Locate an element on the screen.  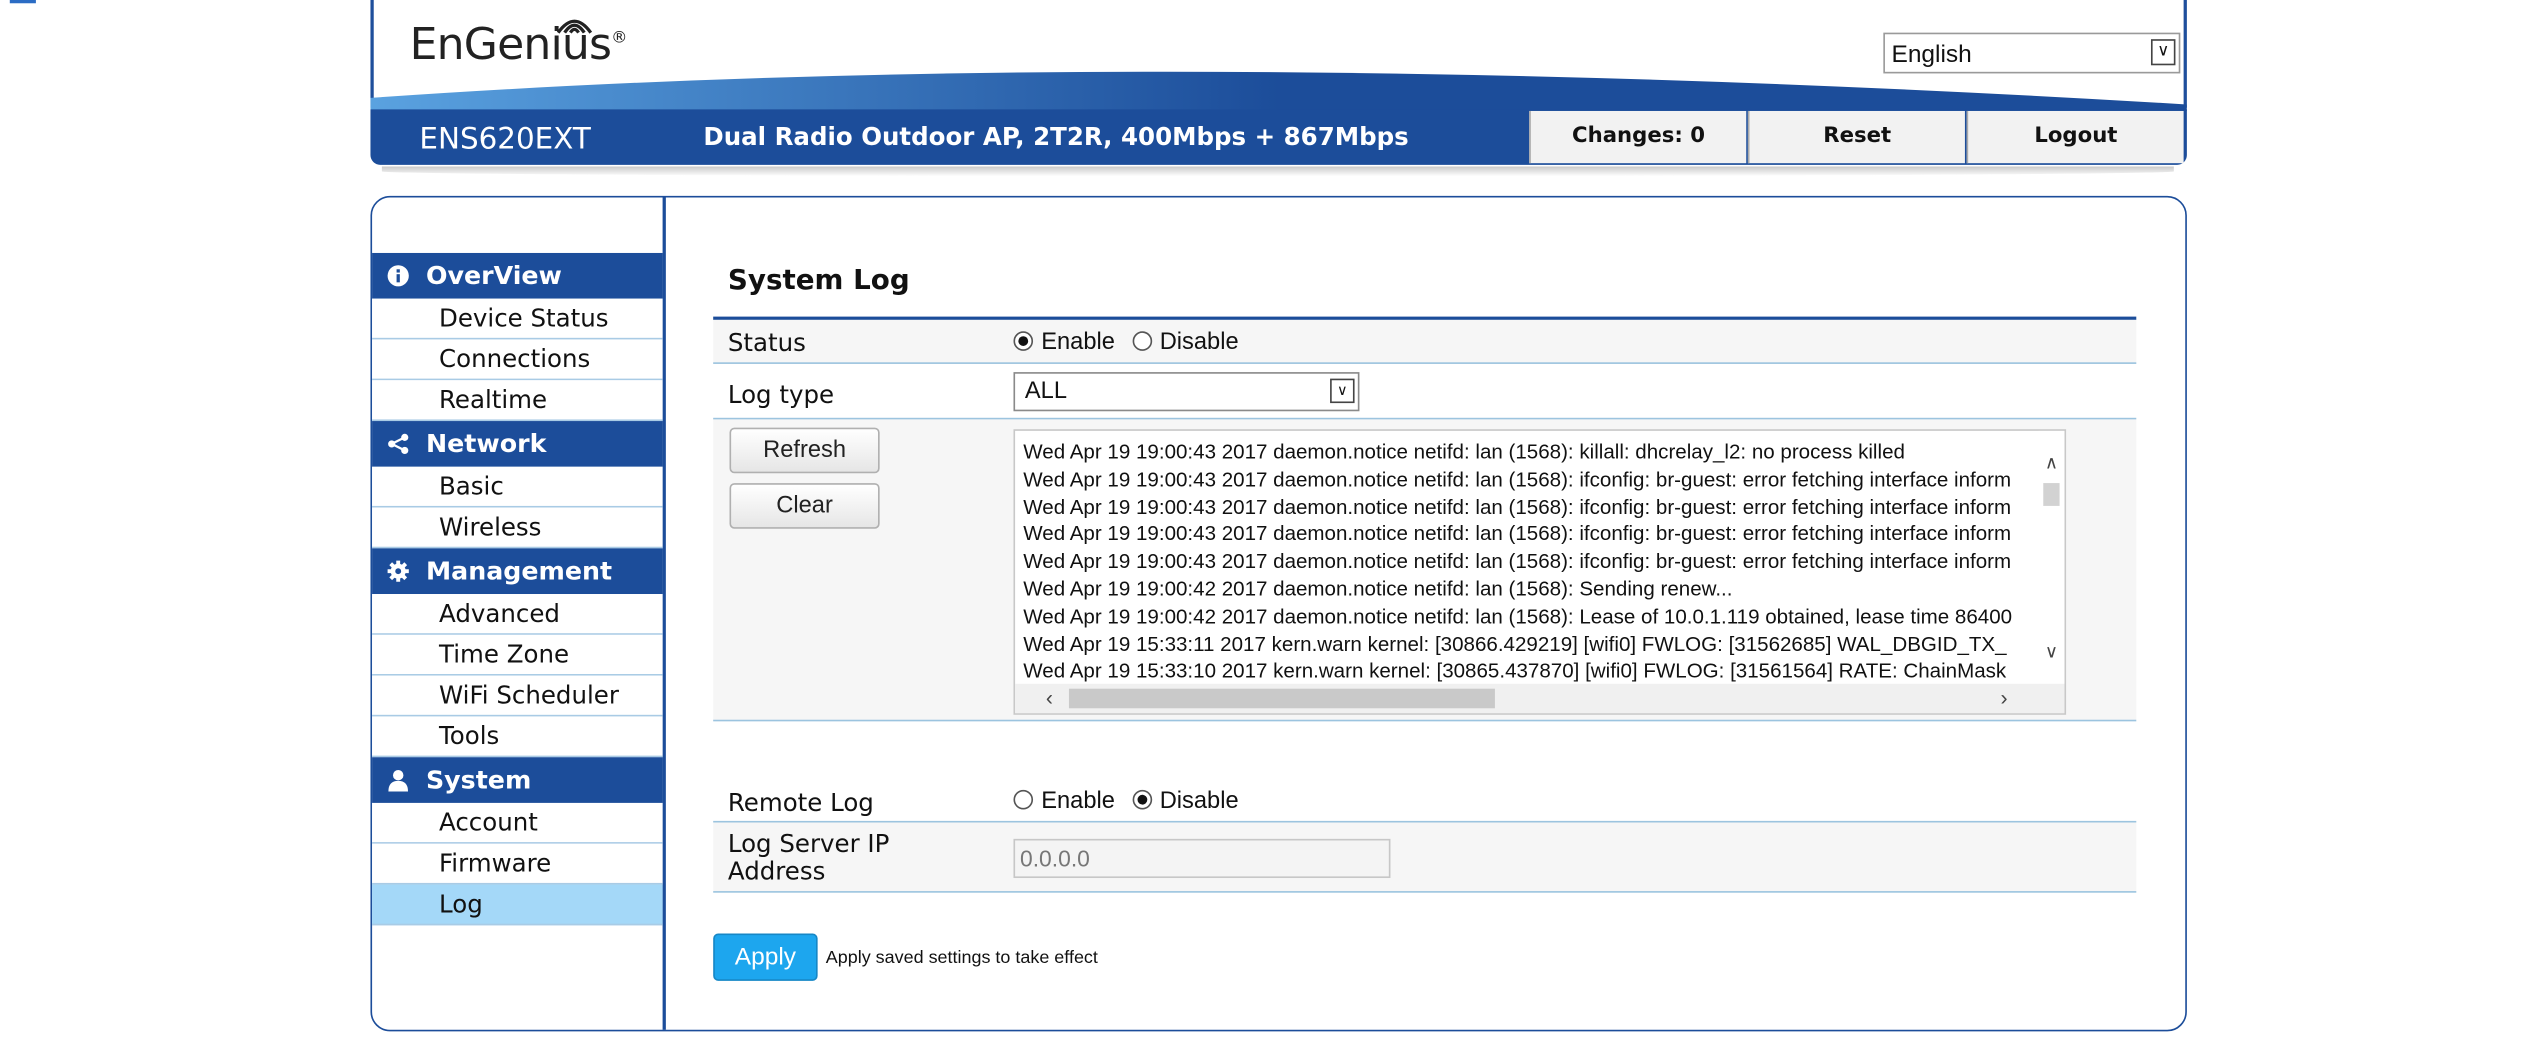
sidebar-item-label: Advanced is located at coordinates (499, 613).